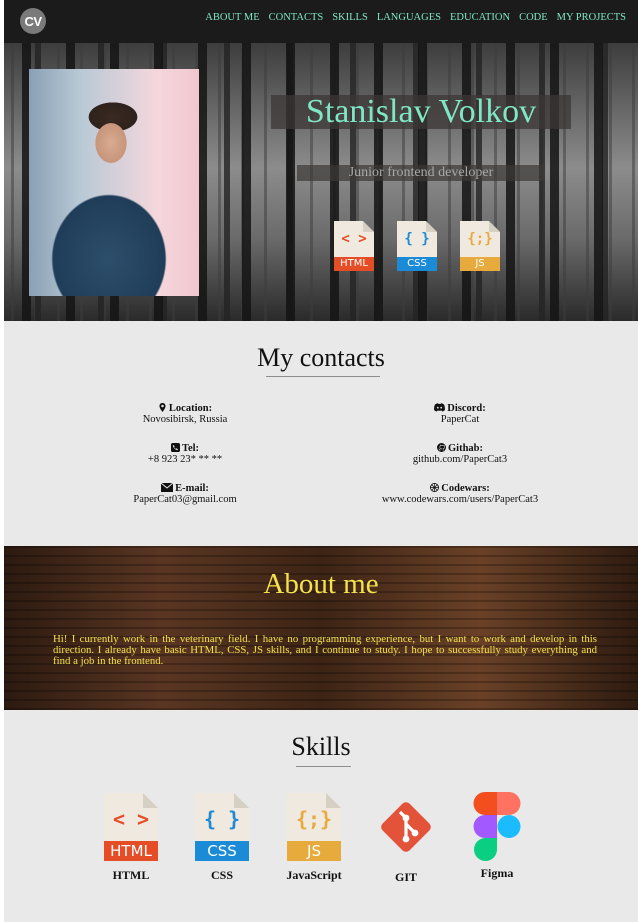  Describe the element at coordinates (441, 447) in the screenshot. I see `github-icon` at that location.